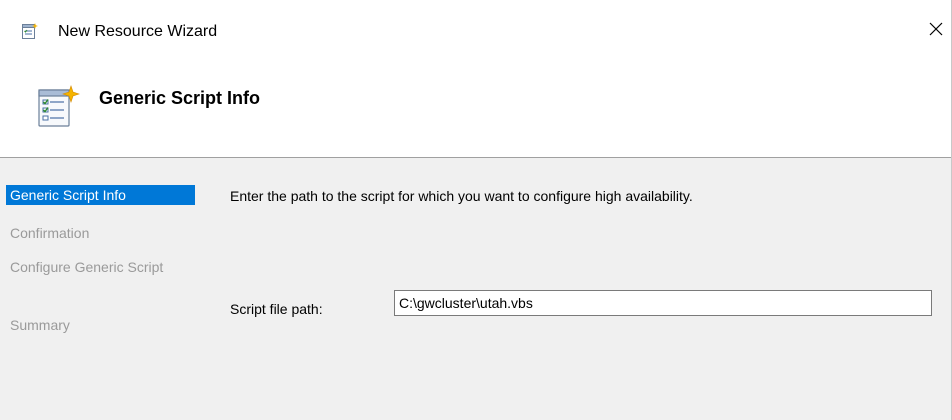 The image size is (952, 420). What do you see at coordinates (50, 233) in the screenshot?
I see `nav-item-label: Confirmation` at bounding box center [50, 233].